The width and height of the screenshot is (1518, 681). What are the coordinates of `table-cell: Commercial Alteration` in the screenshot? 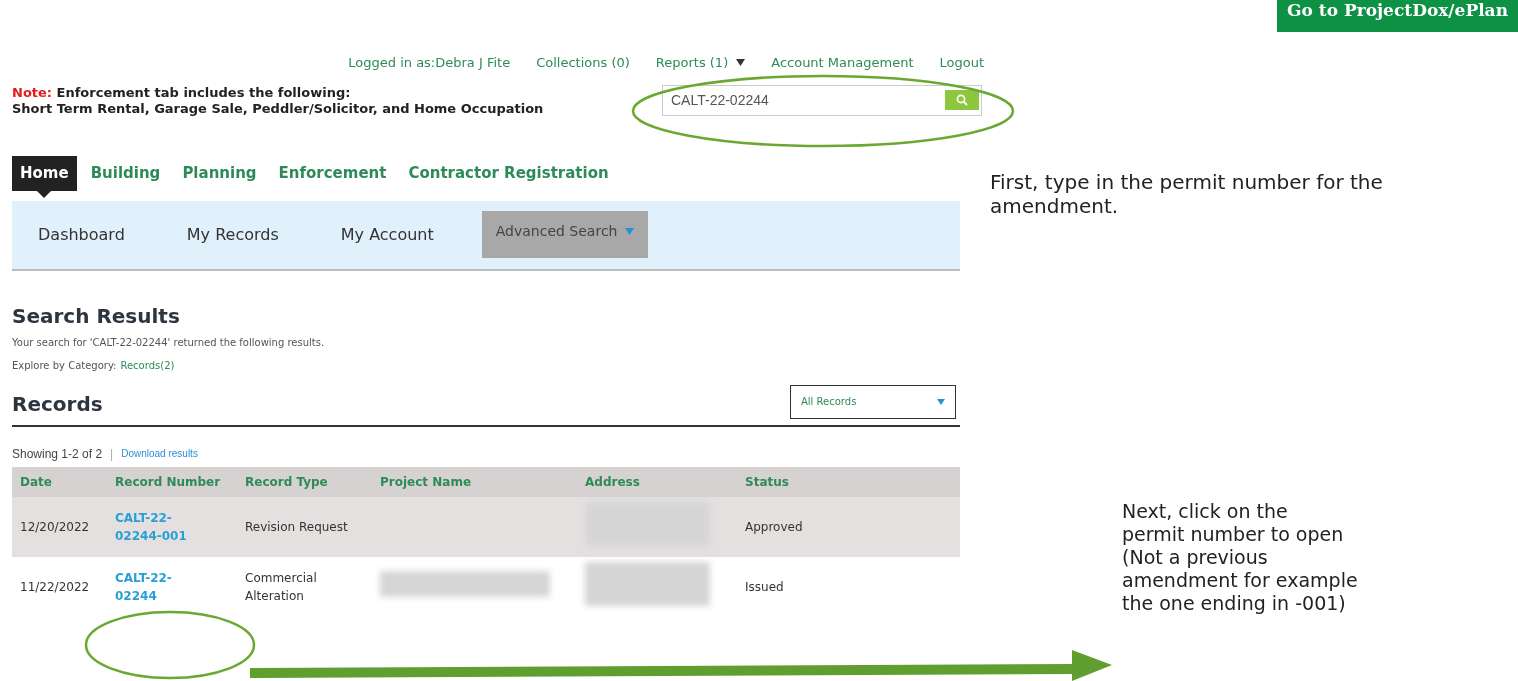 It's located at (304, 586).